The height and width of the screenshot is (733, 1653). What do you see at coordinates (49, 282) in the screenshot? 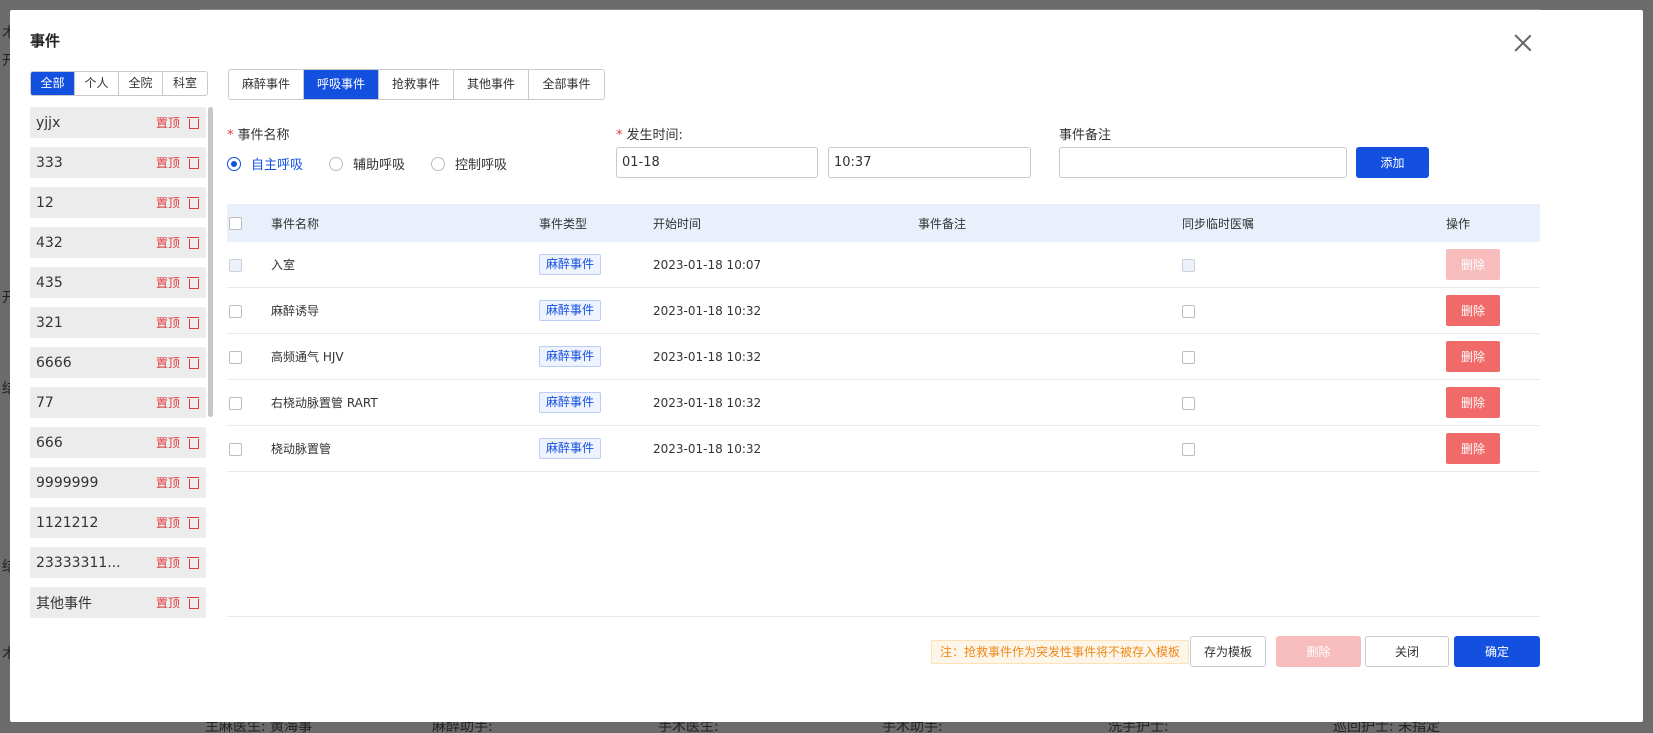
I see `template-name: 435` at bounding box center [49, 282].